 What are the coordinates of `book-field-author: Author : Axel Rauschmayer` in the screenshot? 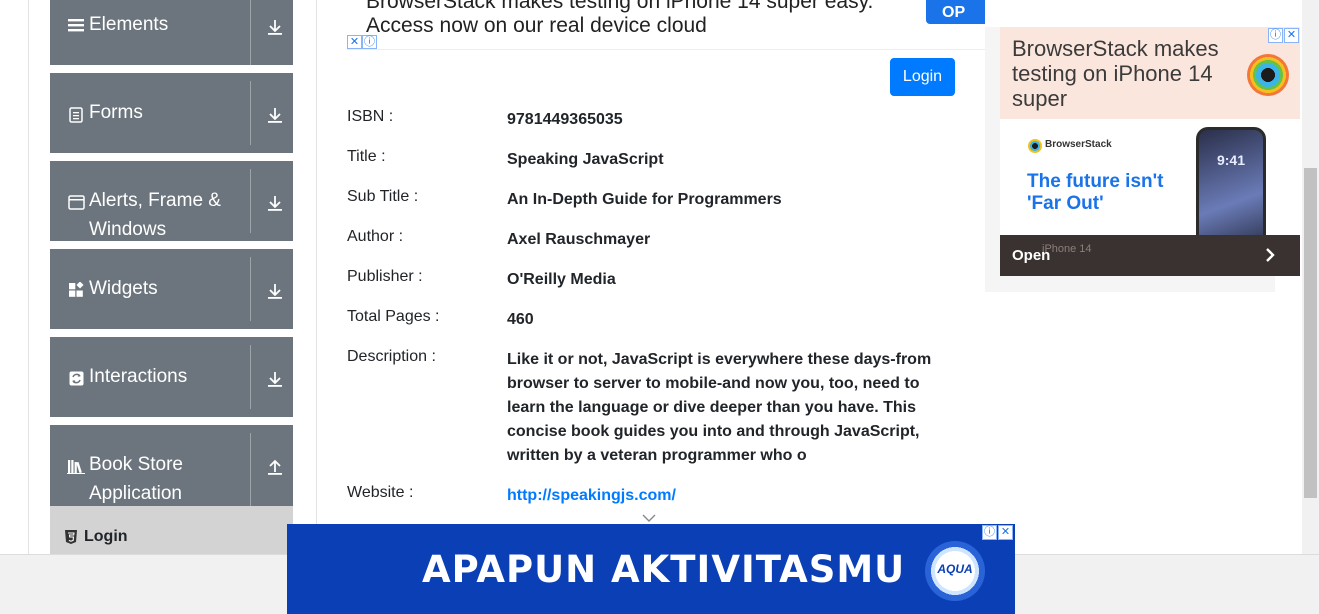 It's located at (652, 240).